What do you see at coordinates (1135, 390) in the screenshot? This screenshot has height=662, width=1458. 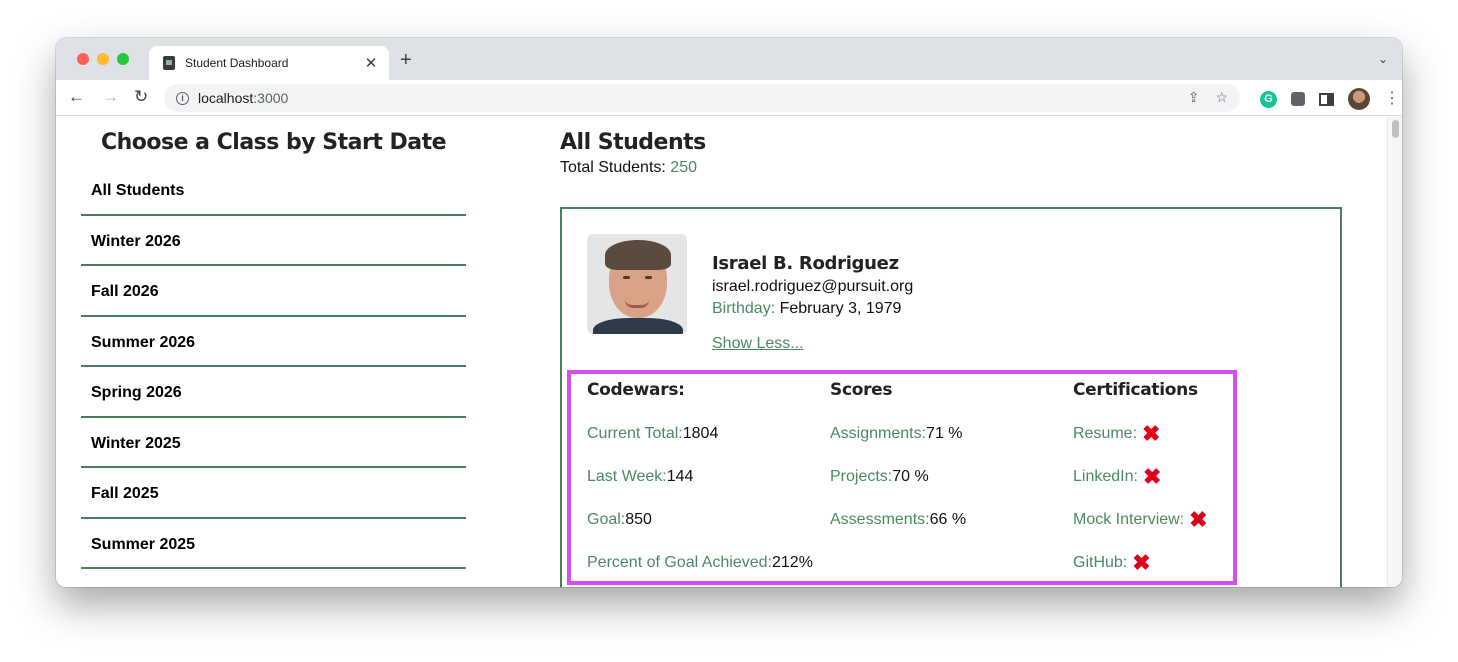 I see `certifications-heading: Certifications` at bounding box center [1135, 390].